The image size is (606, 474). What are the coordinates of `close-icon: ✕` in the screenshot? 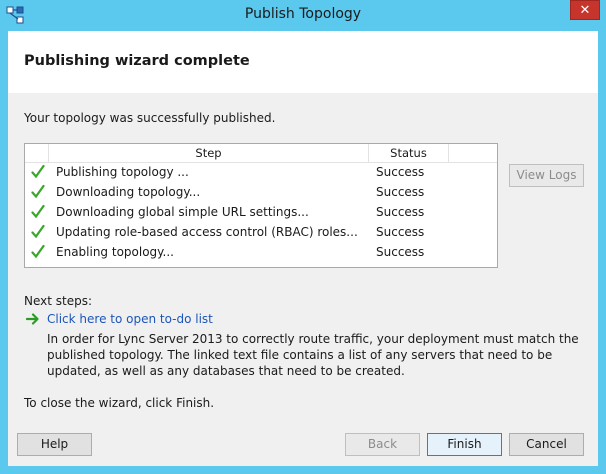 It's located at (585, 10).